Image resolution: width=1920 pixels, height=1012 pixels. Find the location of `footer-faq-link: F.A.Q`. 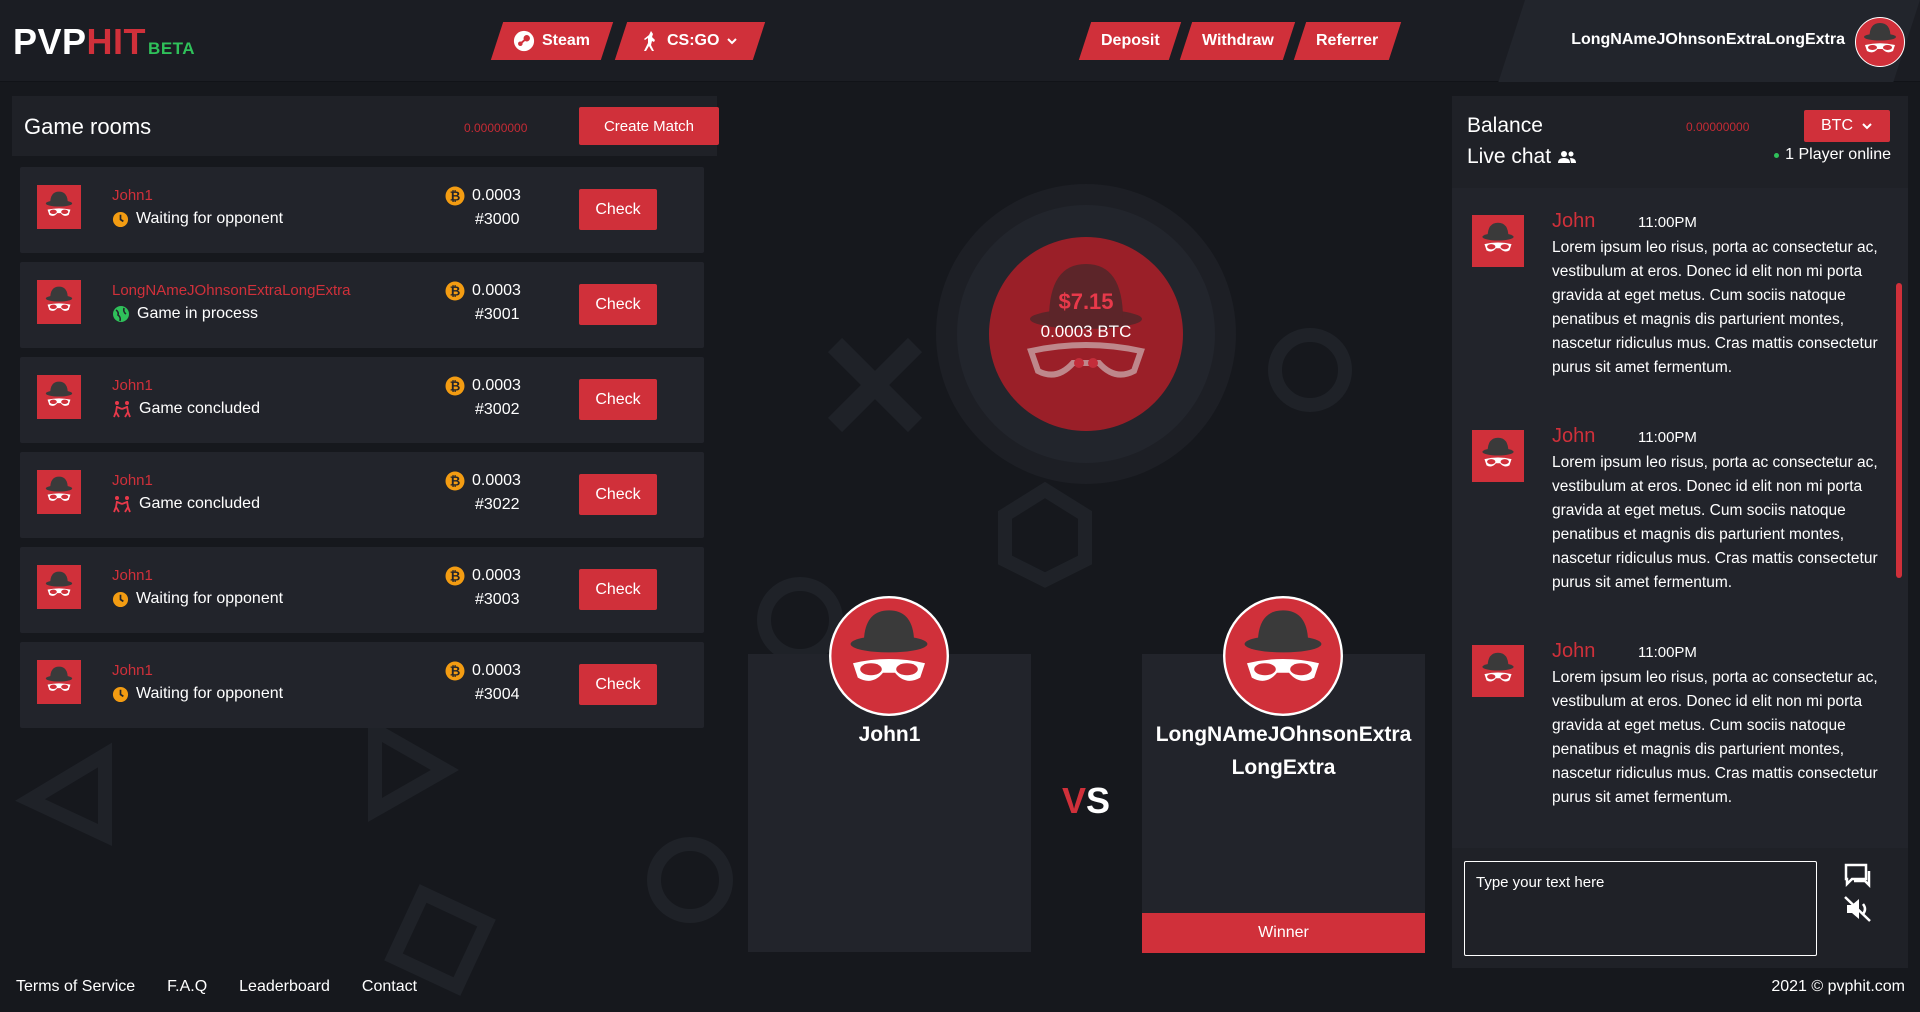

footer-faq-link: F.A.Q is located at coordinates (187, 987).